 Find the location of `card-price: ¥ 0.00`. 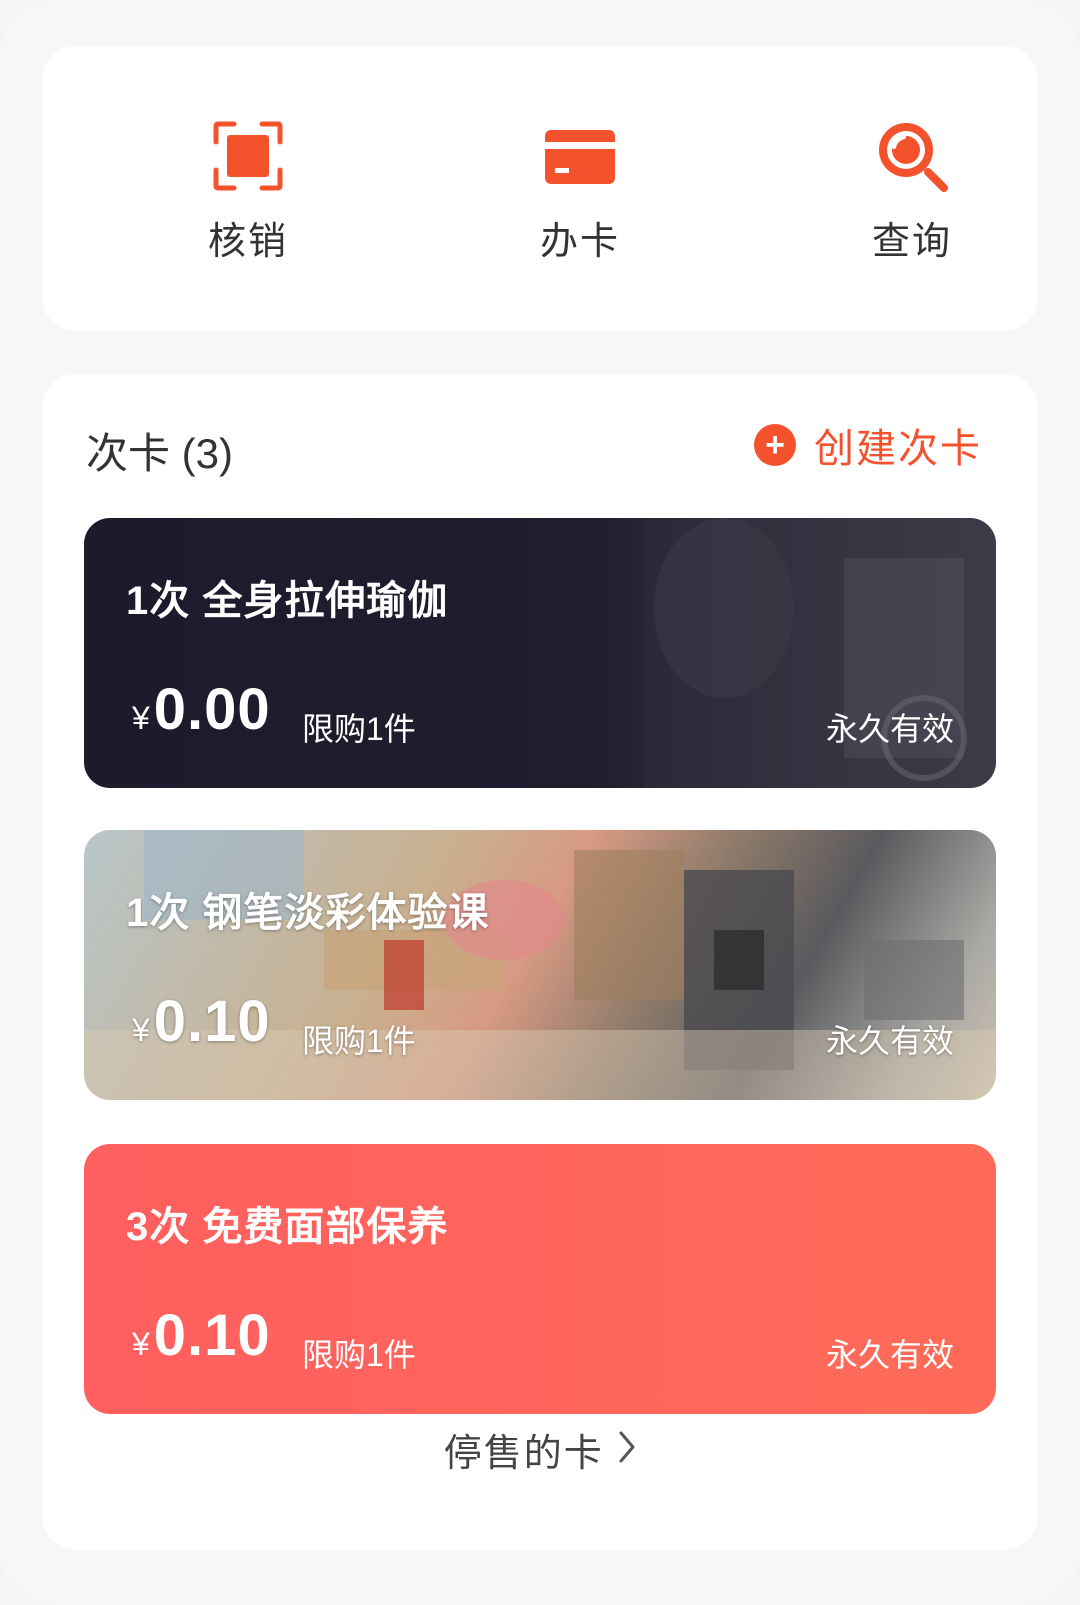

card-price: ¥ 0.00 is located at coordinates (201, 709).